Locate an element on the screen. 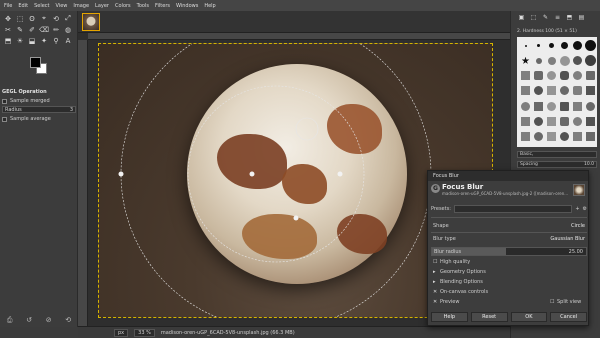 The height and width of the screenshot is (338, 600). sample-average-checkbox is located at coordinates (4, 119).